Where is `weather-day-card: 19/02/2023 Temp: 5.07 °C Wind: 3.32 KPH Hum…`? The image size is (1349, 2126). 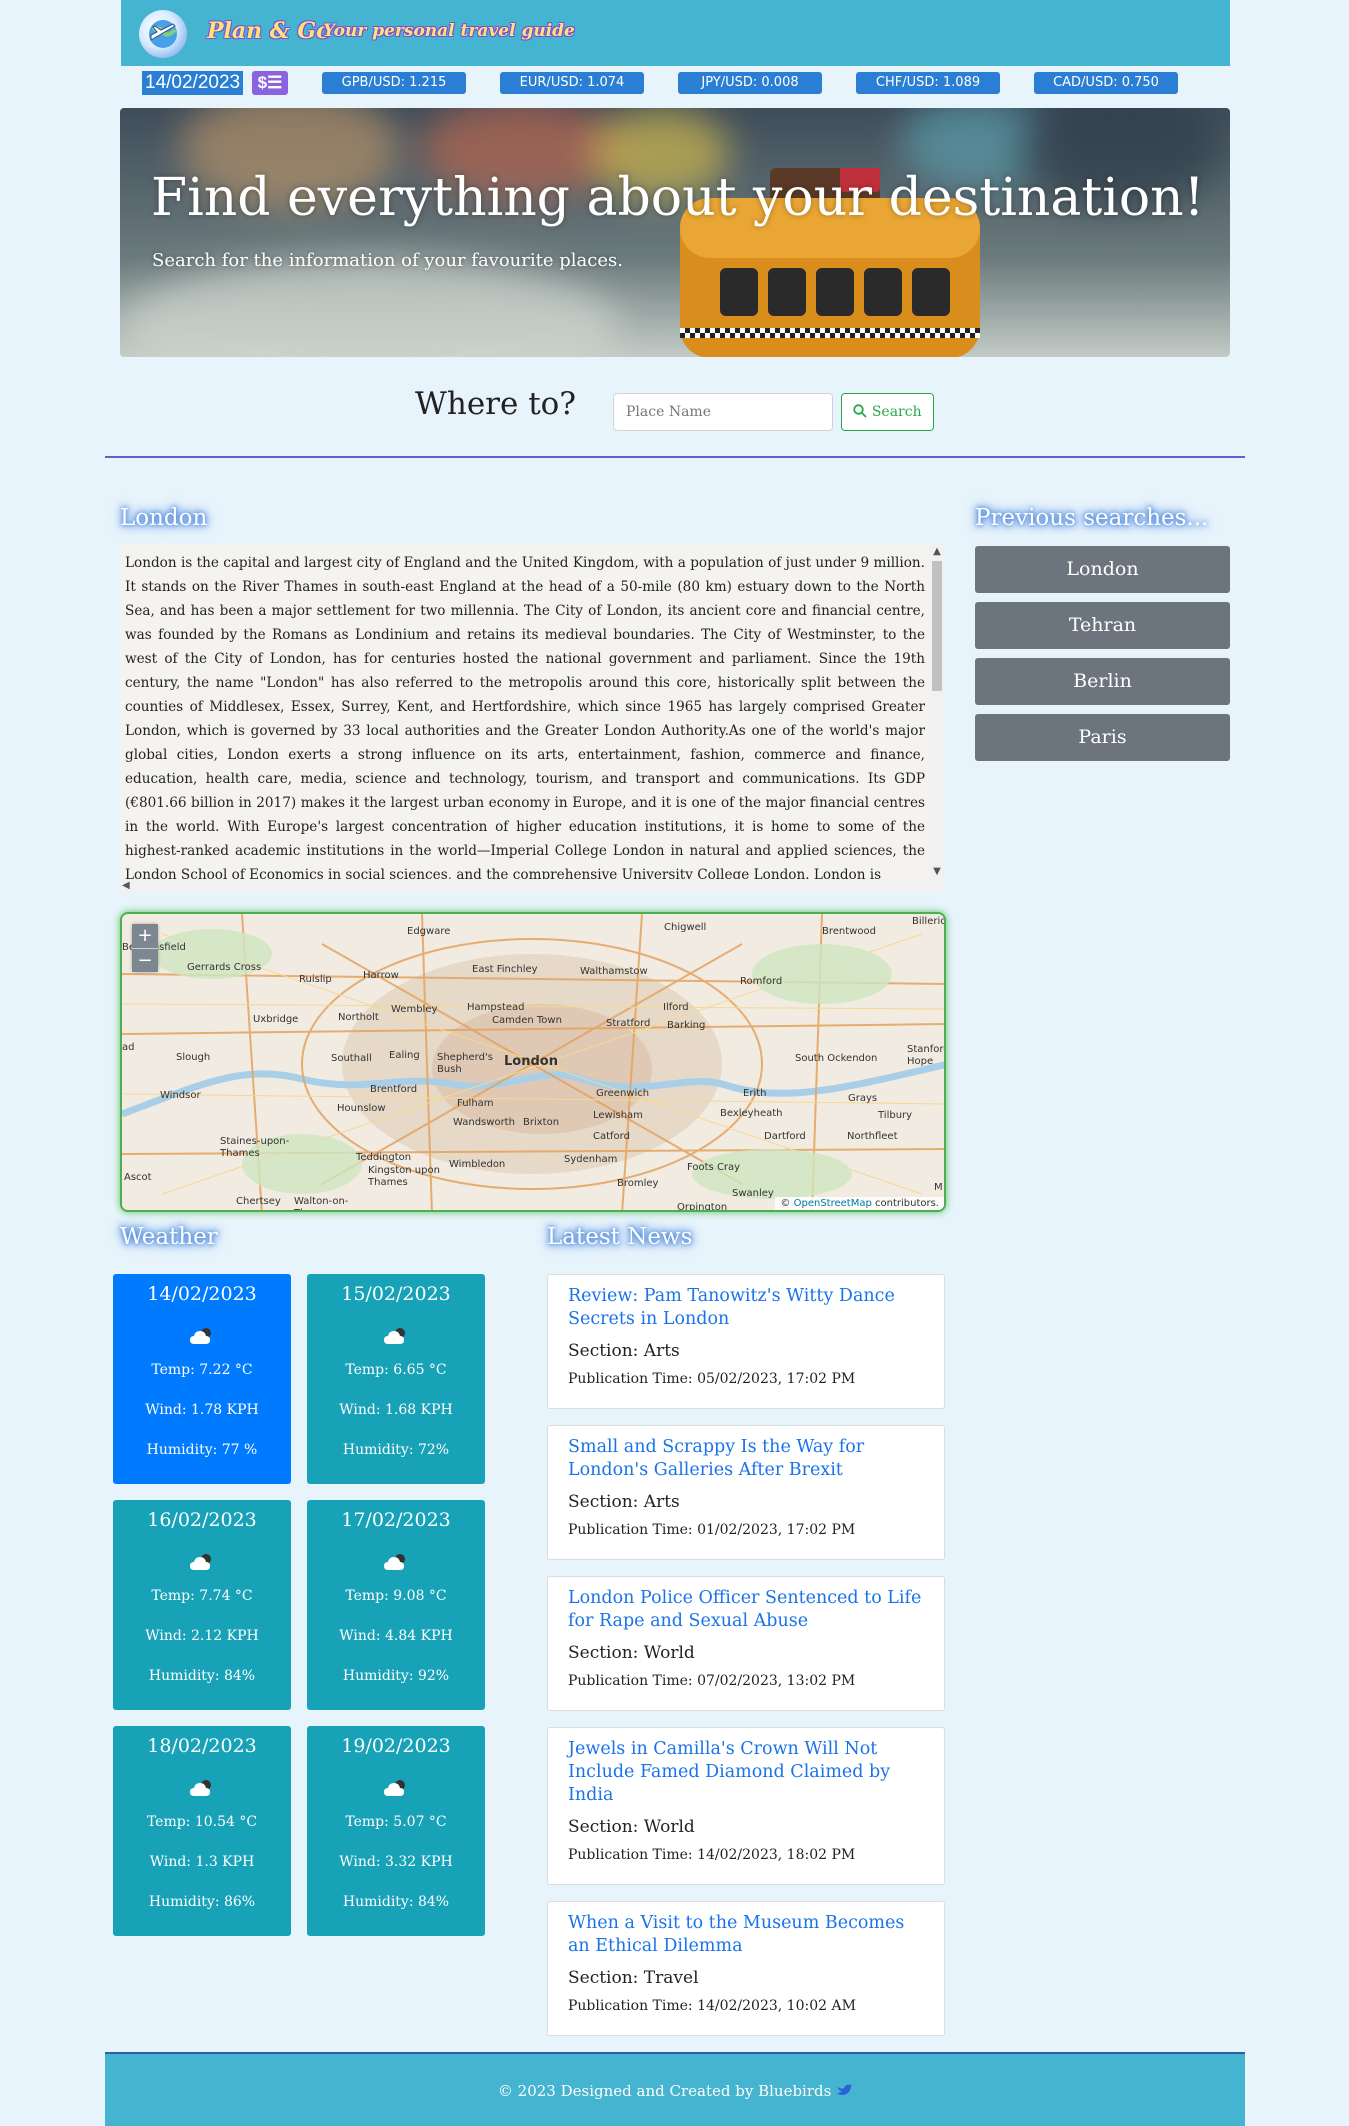
weather-day-card: 19/02/2023 Temp: 5.07 °C Wind: 3.32 KPH Hum… is located at coordinates (396, 1831).